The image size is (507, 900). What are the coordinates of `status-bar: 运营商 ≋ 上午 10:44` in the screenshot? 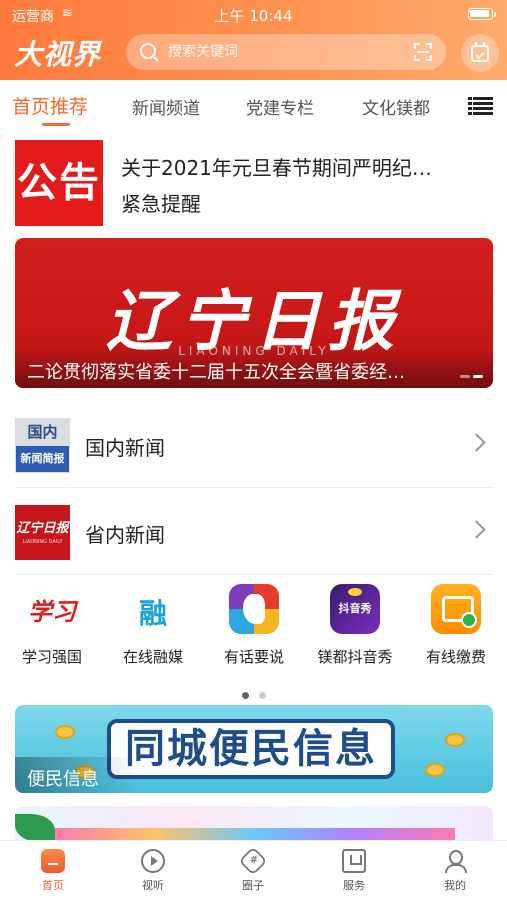 It's located at (253, 14).